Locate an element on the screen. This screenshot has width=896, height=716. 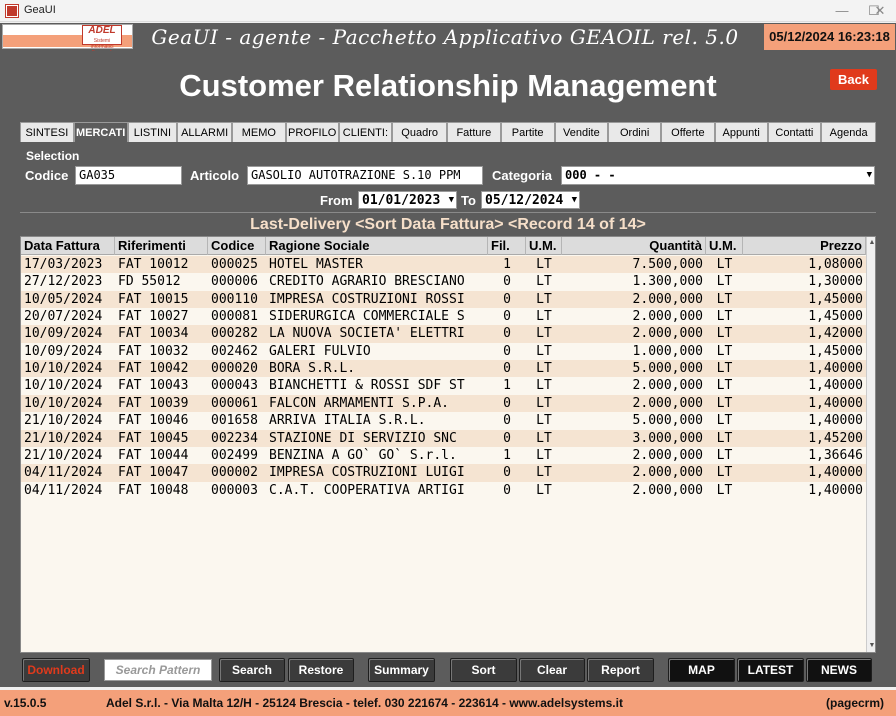
summary-button: Summary is located at coordinates (401, 670).